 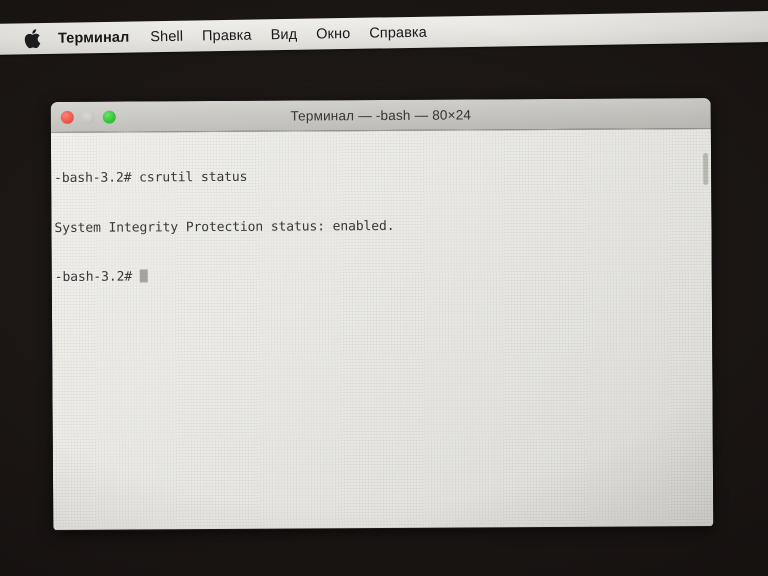 What do you see at coordinates (398, 32) in the screenshot?
I see `menu-item-help: Справка` at bounding box center [398, 32].